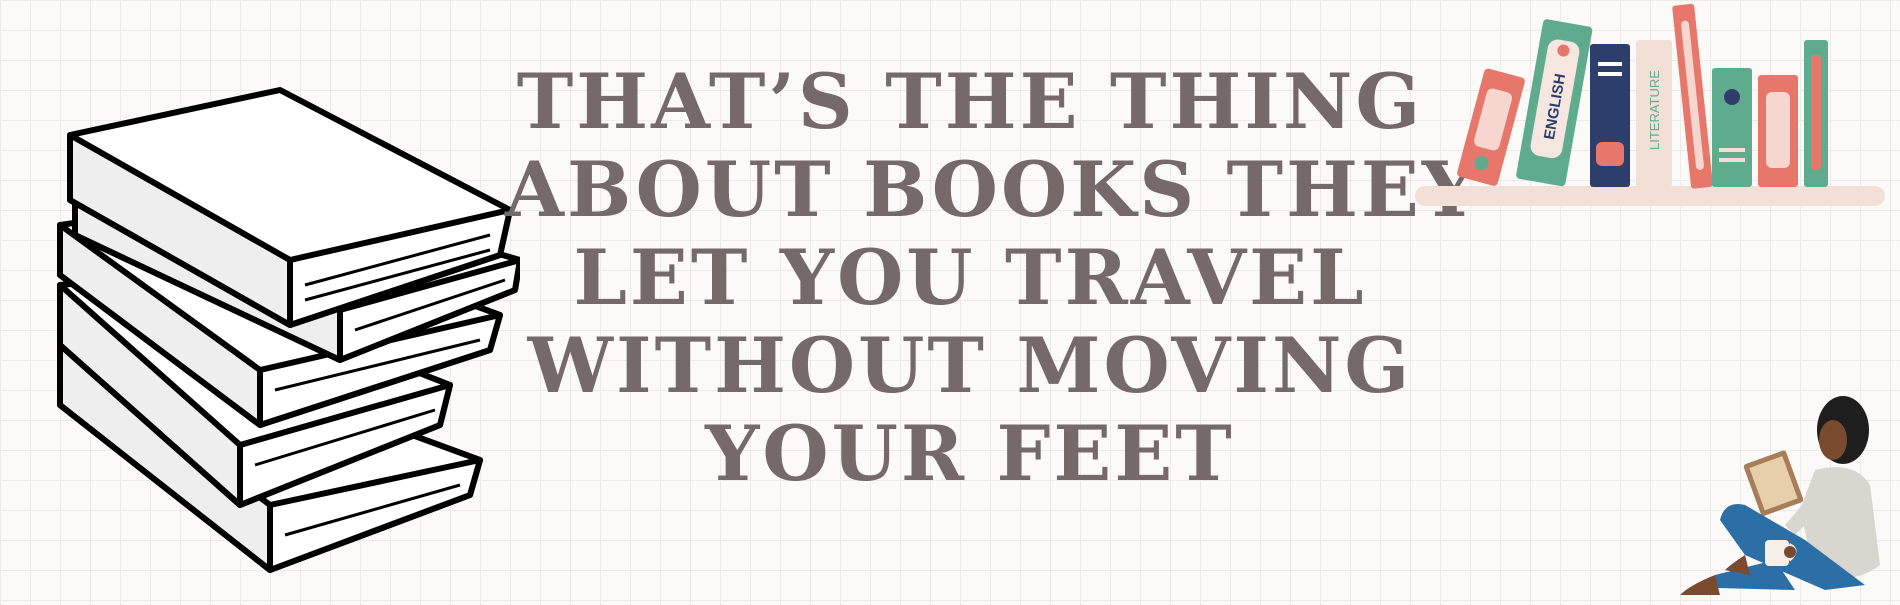 The image size is (1900, 605). What do you see at coordinates (1780, 495) in the screenshot?
I see `reading-person-icon` at bounding box center [1780, 495].